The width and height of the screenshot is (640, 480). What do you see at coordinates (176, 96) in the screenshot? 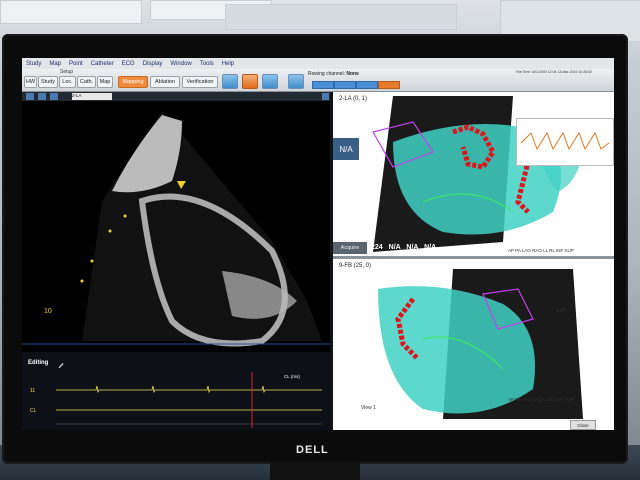
I see `ultrasound-header: 2-LA` at bounding box center [176, 96].